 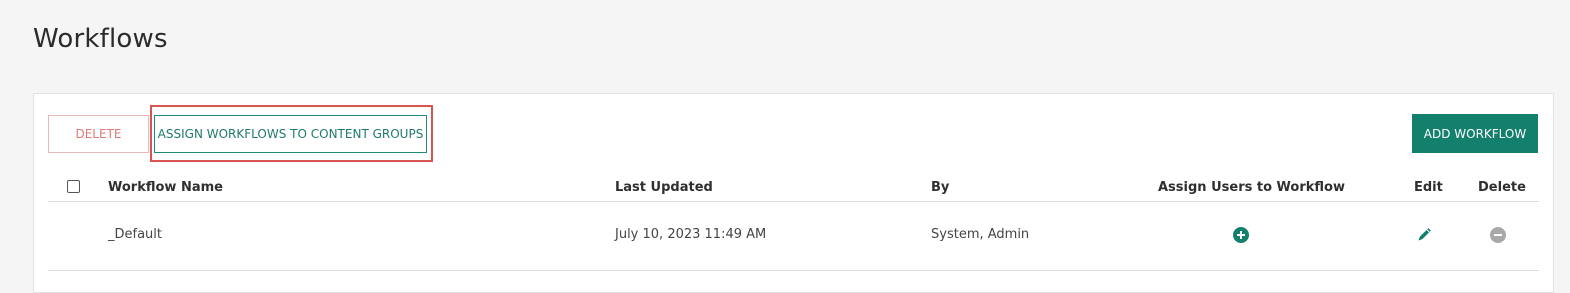 What do you see at coordinates (135, 234) in the screenshot?
I see `workflow-name-cell: _Default` at bounding box center [135, 234].